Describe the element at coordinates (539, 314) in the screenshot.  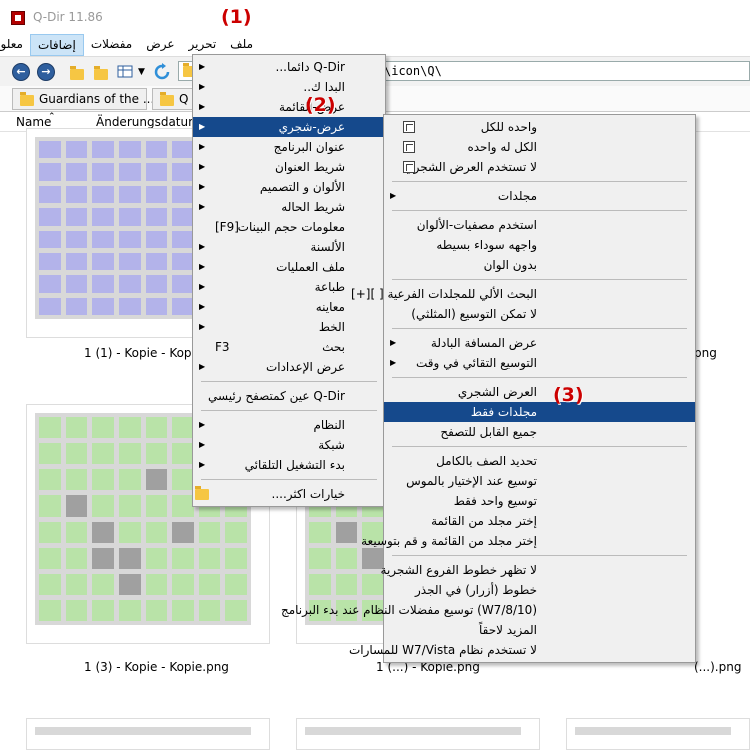
I see `tree_menu-item-11: لا تمكن التوسيع (المثلثي)` at that location.